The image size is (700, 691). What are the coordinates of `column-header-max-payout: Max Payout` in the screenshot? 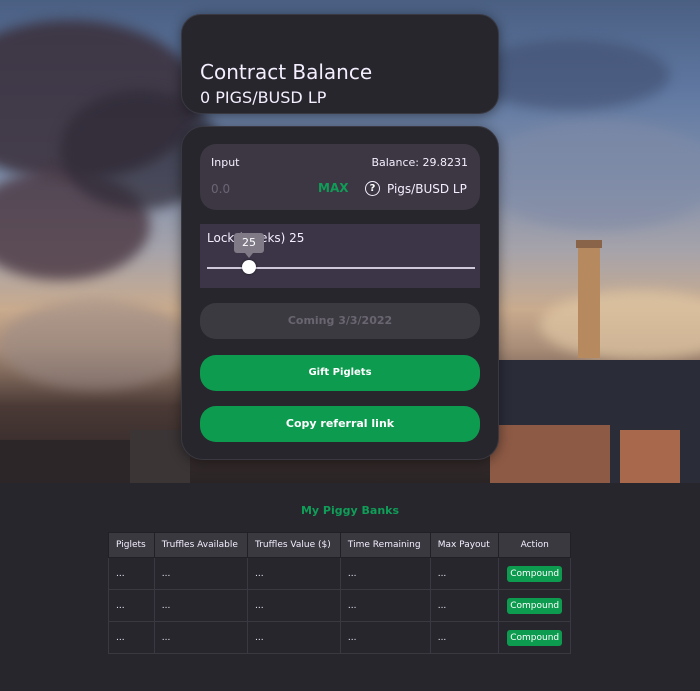 It's located at (464, 545).